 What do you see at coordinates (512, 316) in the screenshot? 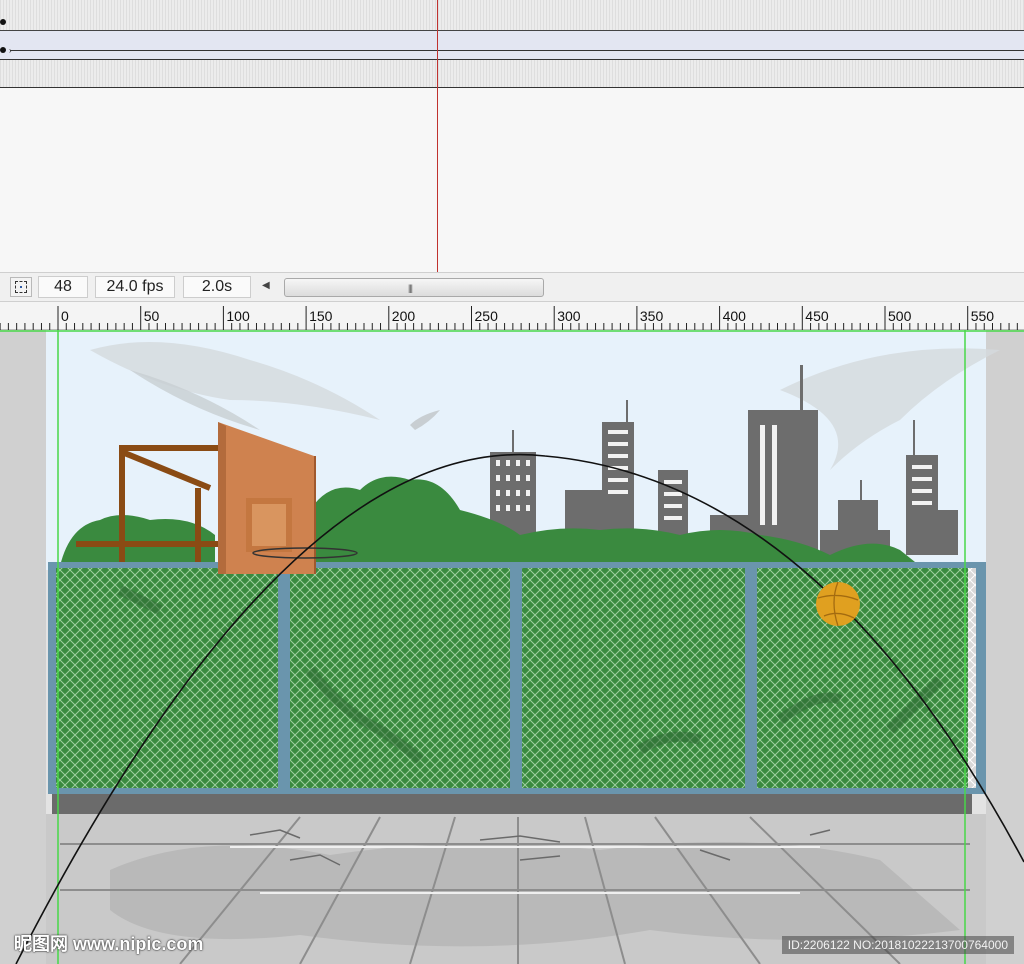
I see `stage-ruler: 0 50 100 150 200 250 300 350 400 450 500 550` at bounding box center [512, 316].